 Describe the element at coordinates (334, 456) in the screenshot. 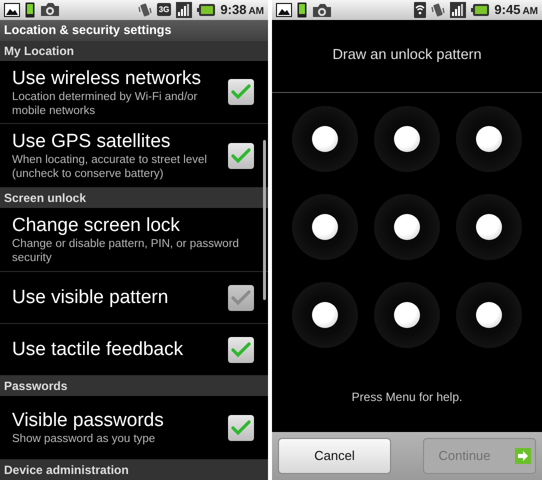

I see `cancel-button: Cancel` at that location.